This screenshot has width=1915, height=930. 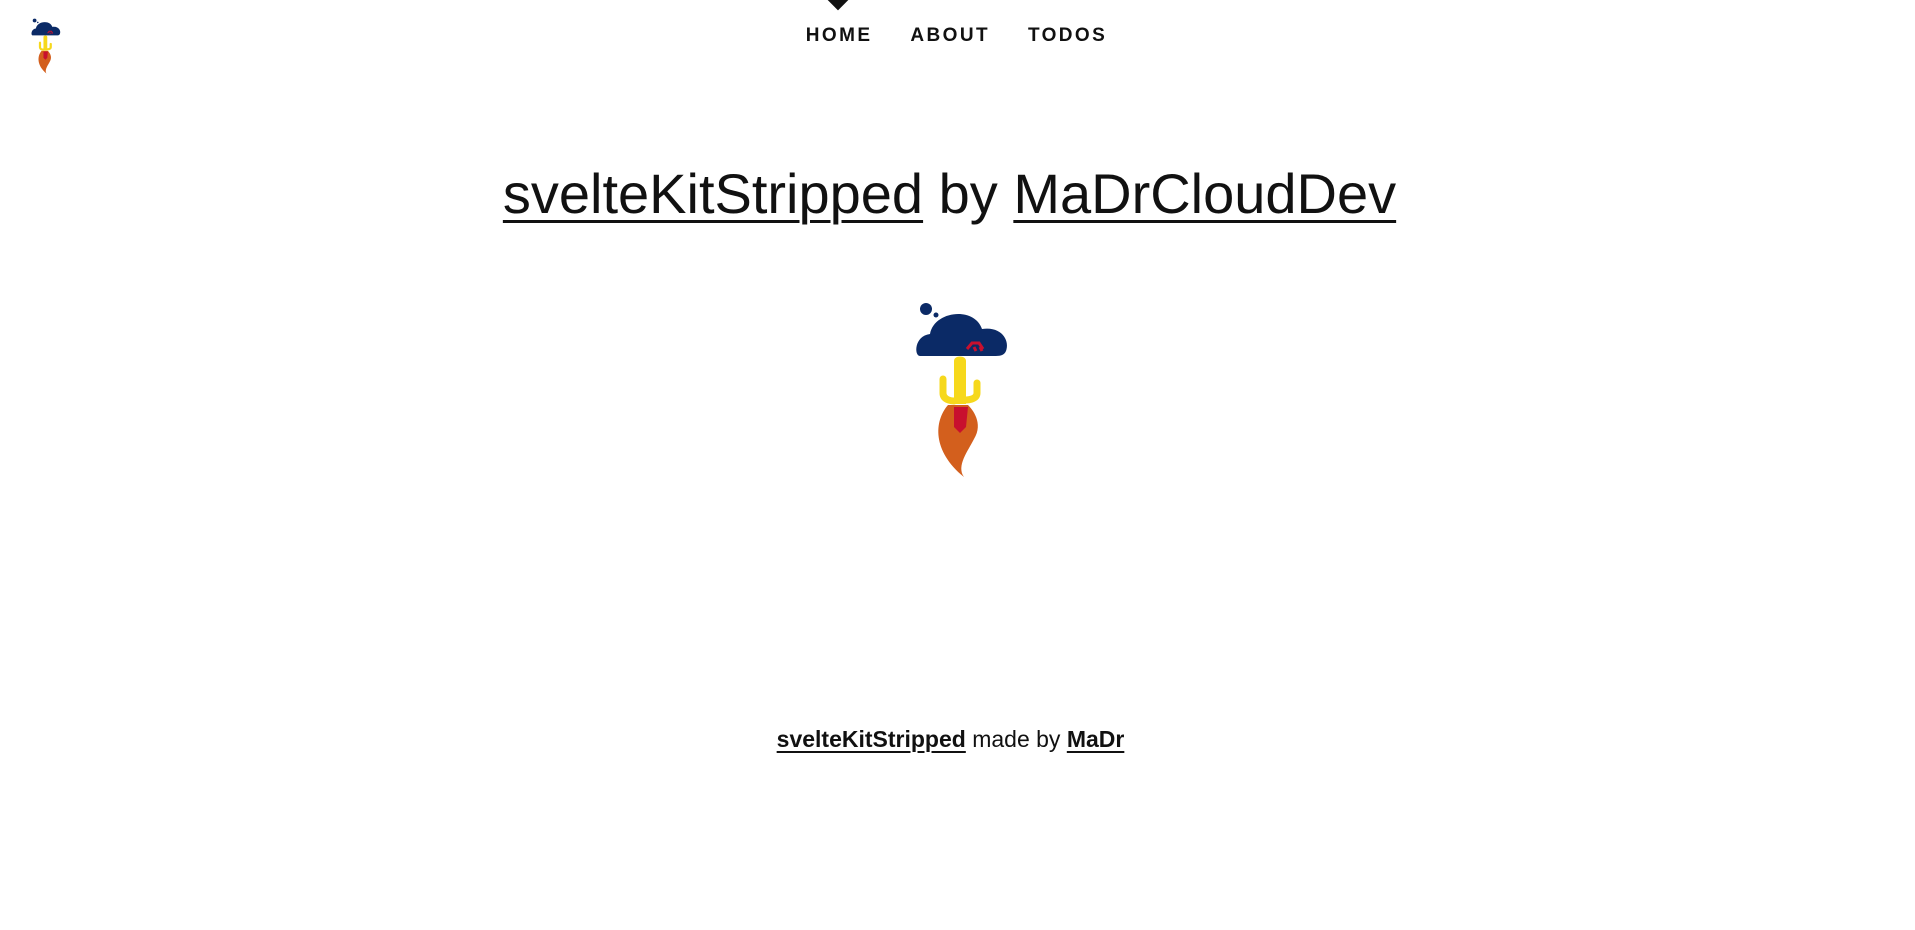 What do you see at coordinates (950, 23) in the screenshot?
I see `nav-item-about: About` at bounding box center [950, 23].